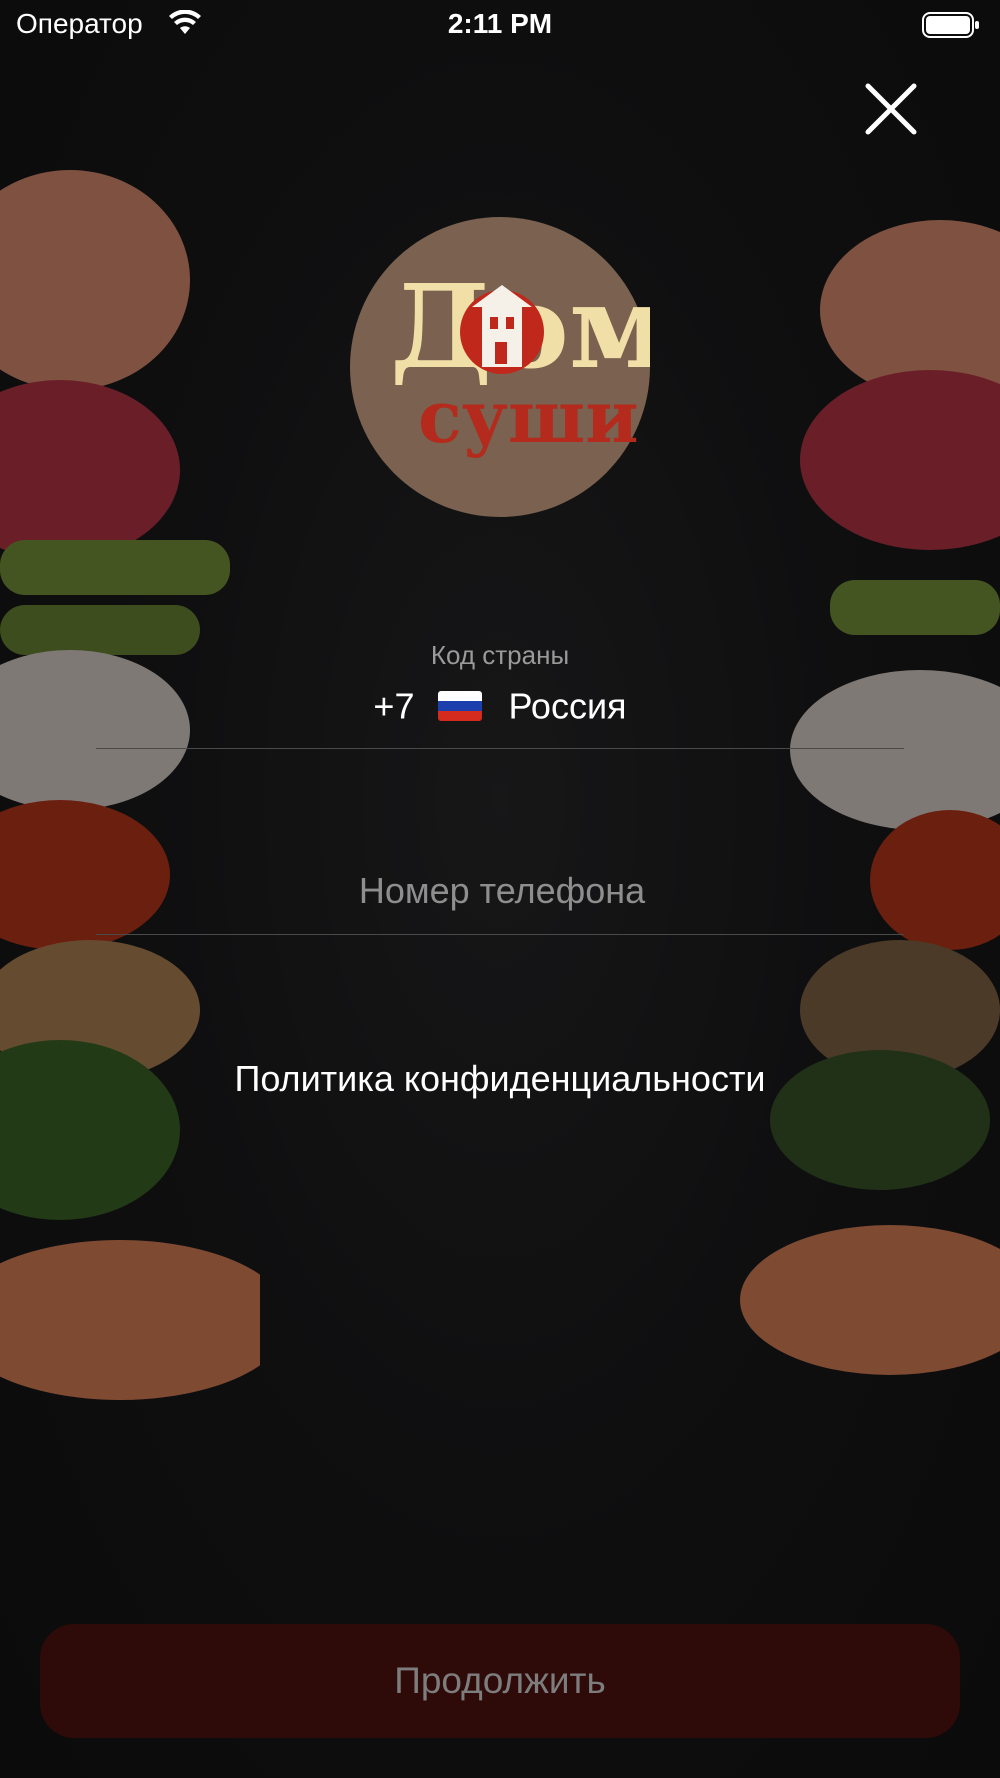 This screenshot has height=1778, width=1000. What do you see at coordinates (500, 1079) in the screenshot?
I see `privacy-policy-link: Политика конфиденциальности` at bounding box center [500, 1079].